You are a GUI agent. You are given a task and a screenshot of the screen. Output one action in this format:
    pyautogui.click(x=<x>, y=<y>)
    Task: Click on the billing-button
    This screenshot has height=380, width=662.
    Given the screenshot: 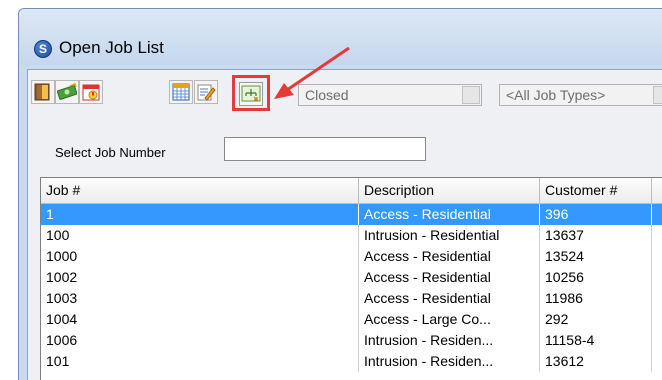 What is the action you would take?
    pyautogui.click(x=67, y=92)
    